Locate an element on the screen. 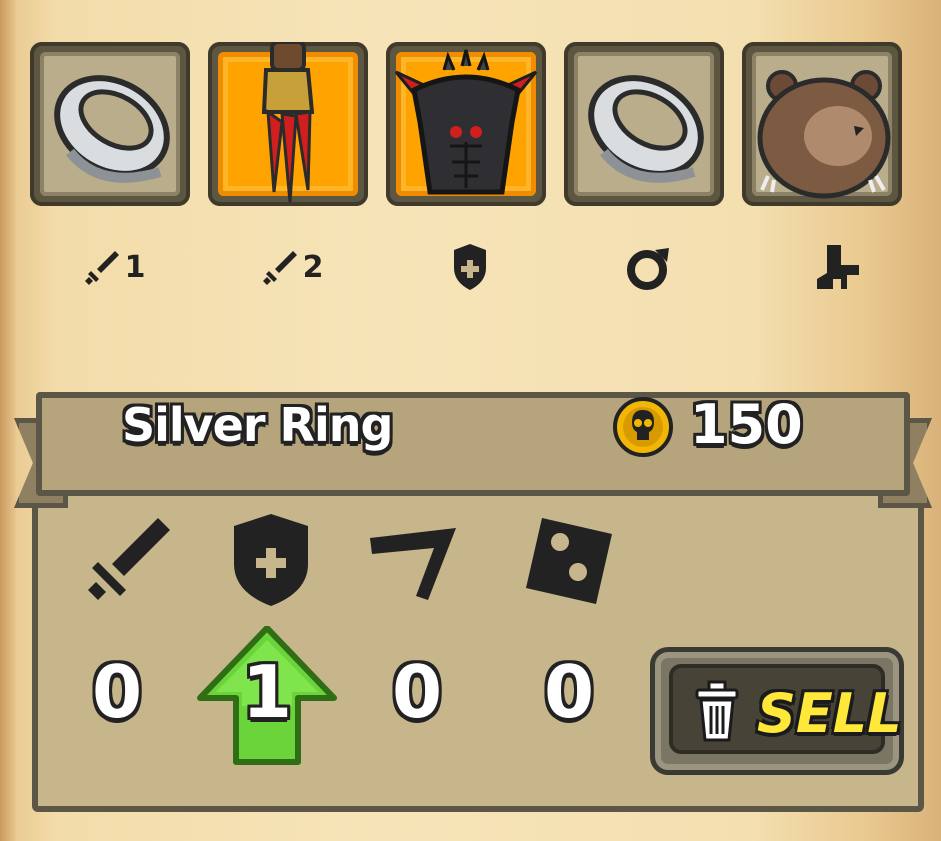  equipment-slot-companion is located at coordinates (822, 124).